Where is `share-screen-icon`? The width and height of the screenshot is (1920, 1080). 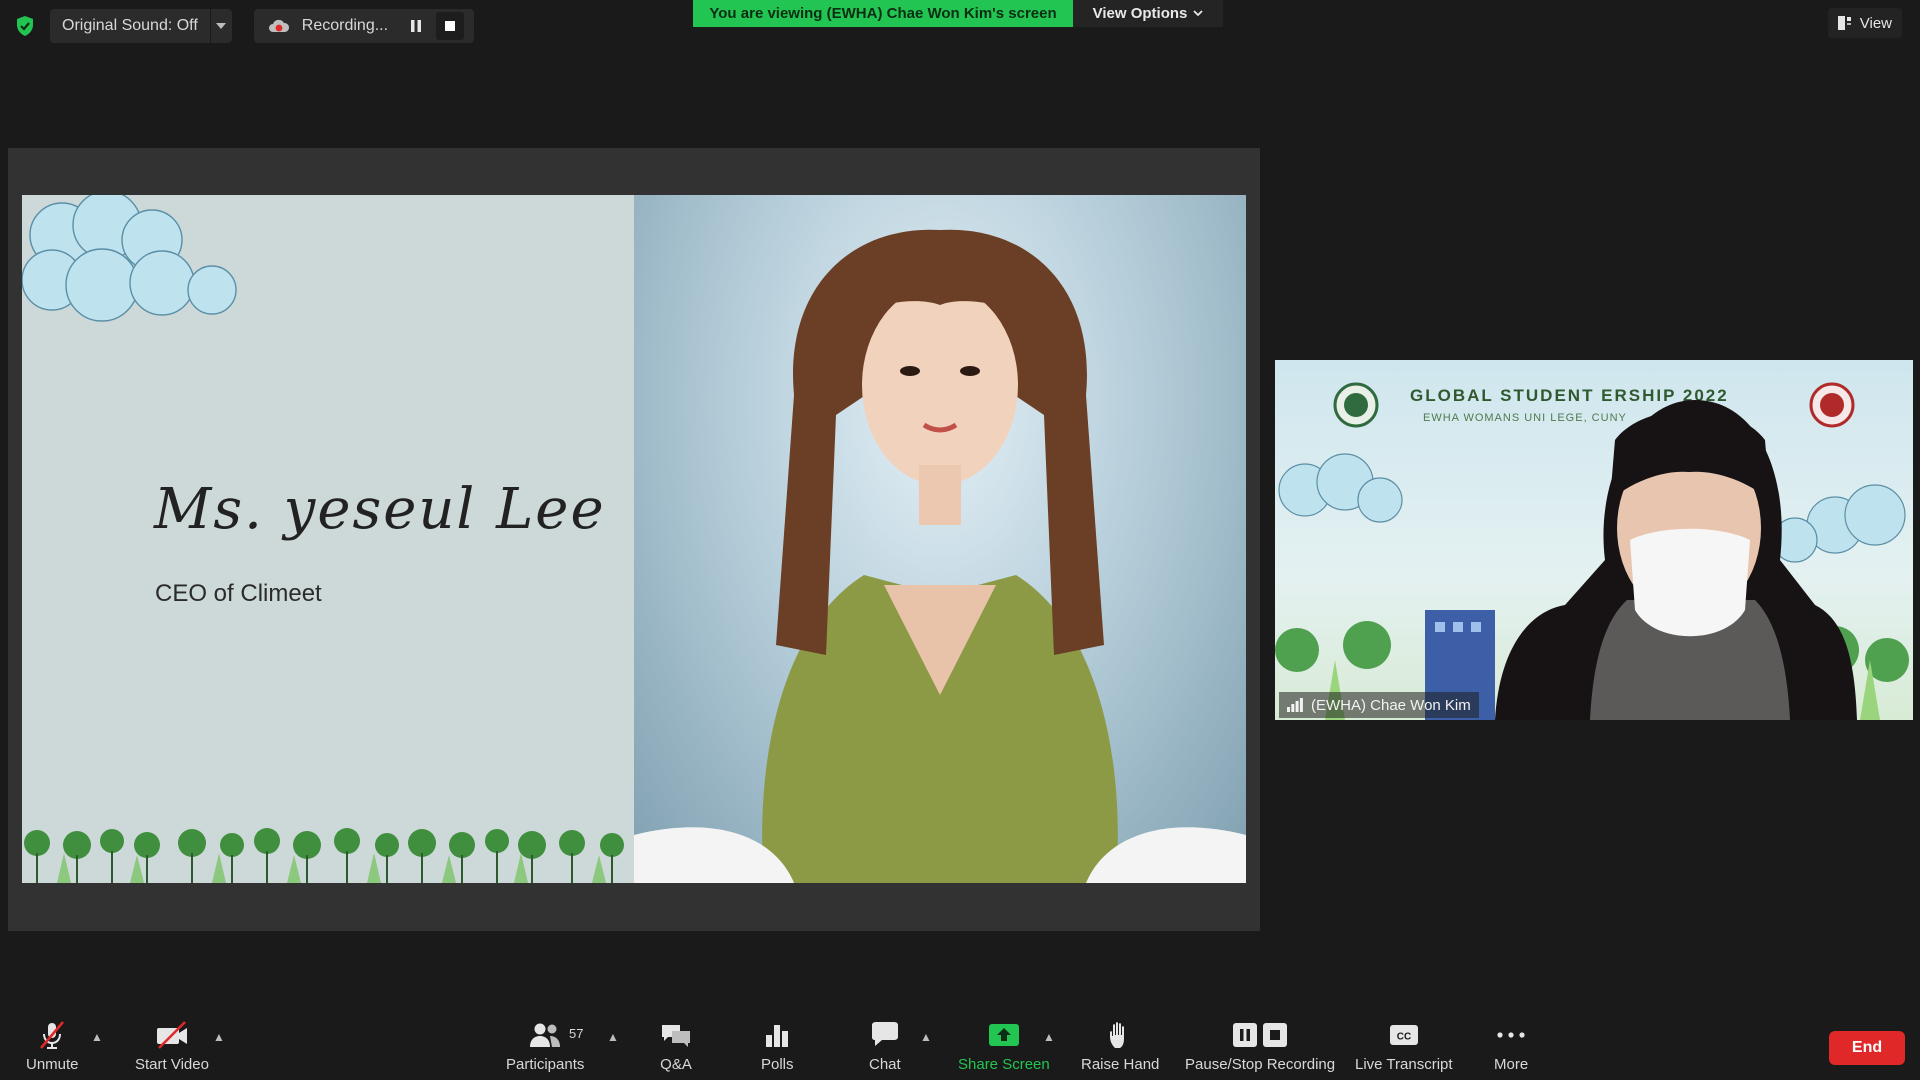
share-screen-icon is located at coordinates (1003, 1035).